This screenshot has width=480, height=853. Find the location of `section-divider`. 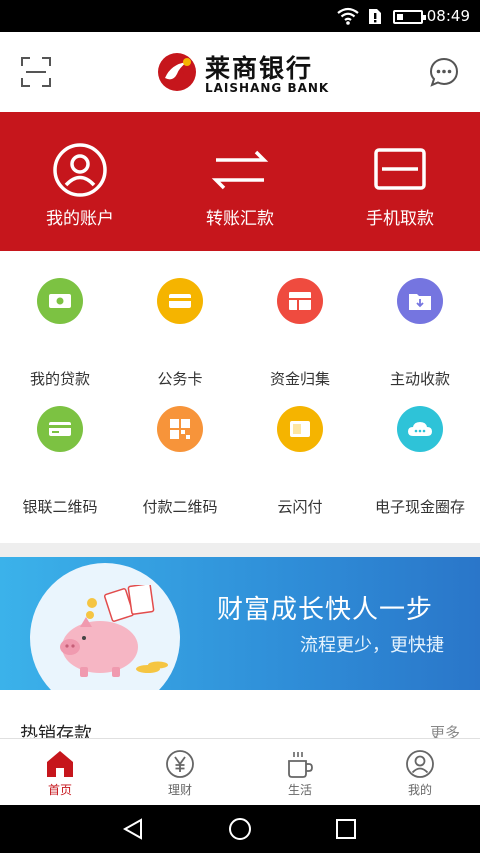

section-divider is located at coordinates (240, 550).